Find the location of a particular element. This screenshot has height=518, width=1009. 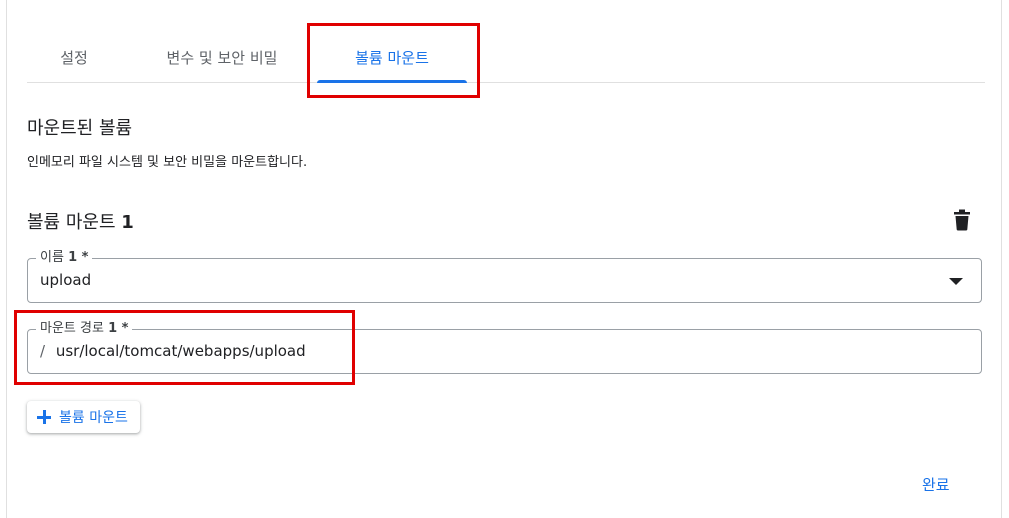

tab-label: 설정 is located at coordinates (74, 58).